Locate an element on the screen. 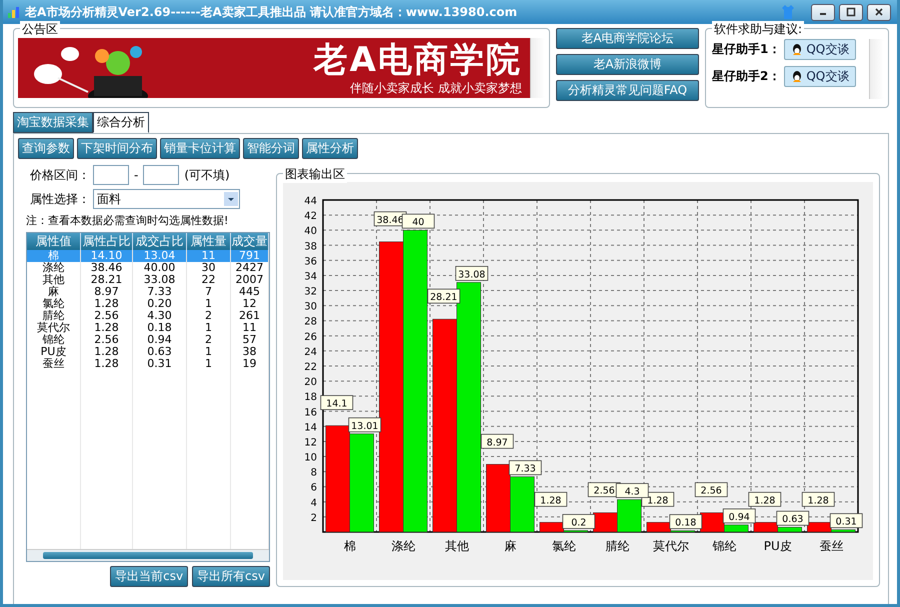  table-row: 其他 28.21 33.08 22 2007 is located at coordinates (148, 280).